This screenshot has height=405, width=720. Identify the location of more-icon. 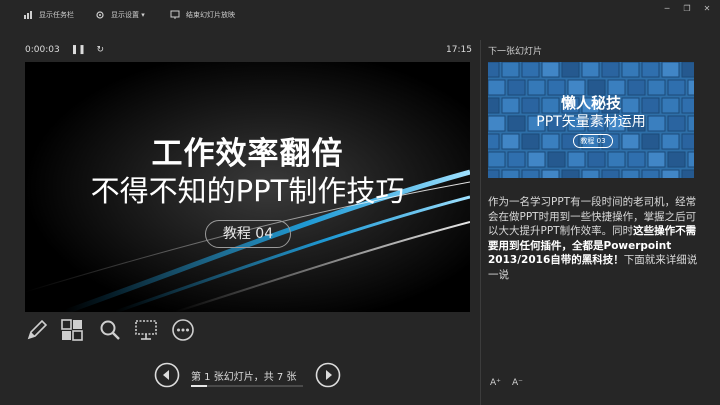
(183, 330).